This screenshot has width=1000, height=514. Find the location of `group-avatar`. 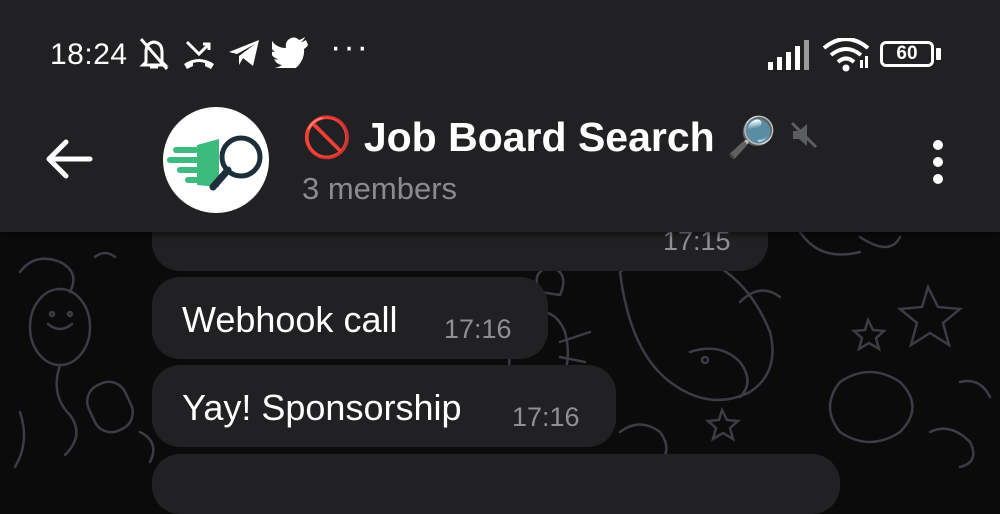

group-avatar is located at coordinates (216, 160).